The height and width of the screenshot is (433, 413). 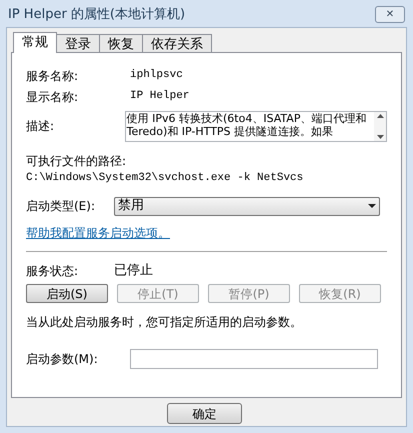 What do you see at coordinates (204, 413) in the screenshot?
I see `dialog-button: 确定` at bounding box center [204, 413].